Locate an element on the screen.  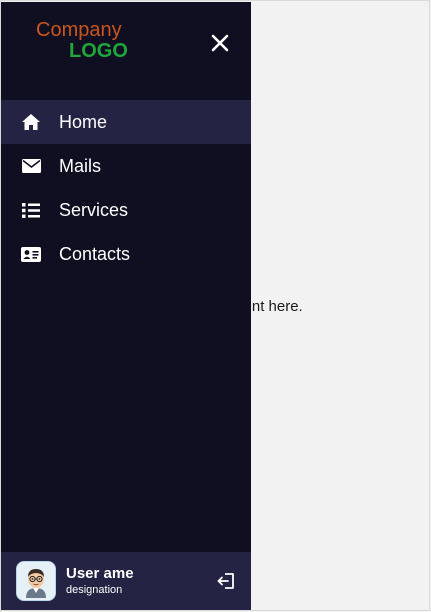
avatar is located at coordinates (36, 581).